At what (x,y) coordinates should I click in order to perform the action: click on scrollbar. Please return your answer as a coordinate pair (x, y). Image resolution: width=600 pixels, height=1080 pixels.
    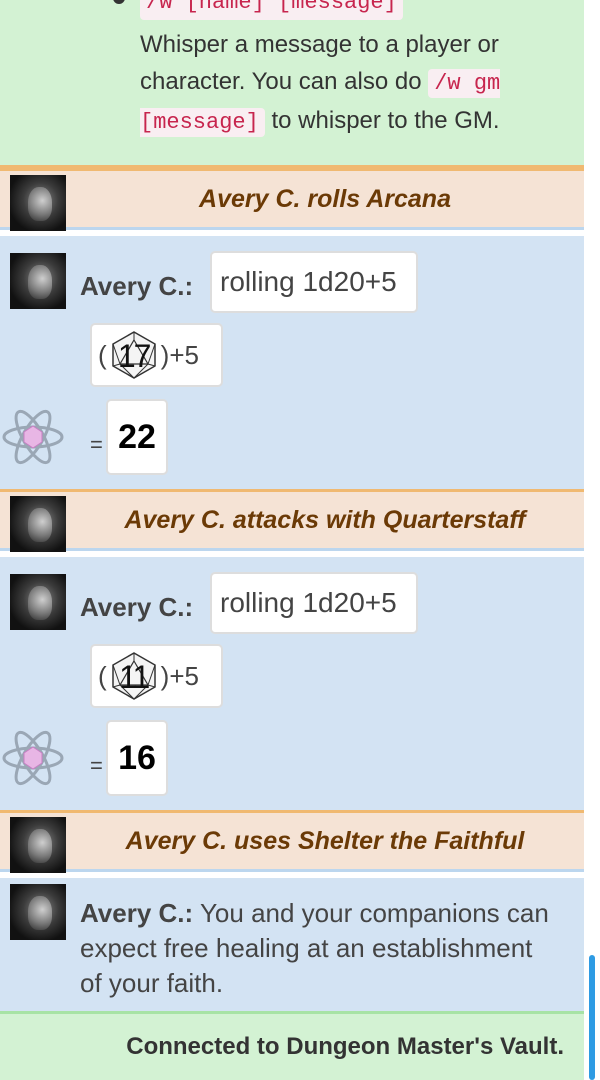
    Looking at the image, I should click on (592, 1017).